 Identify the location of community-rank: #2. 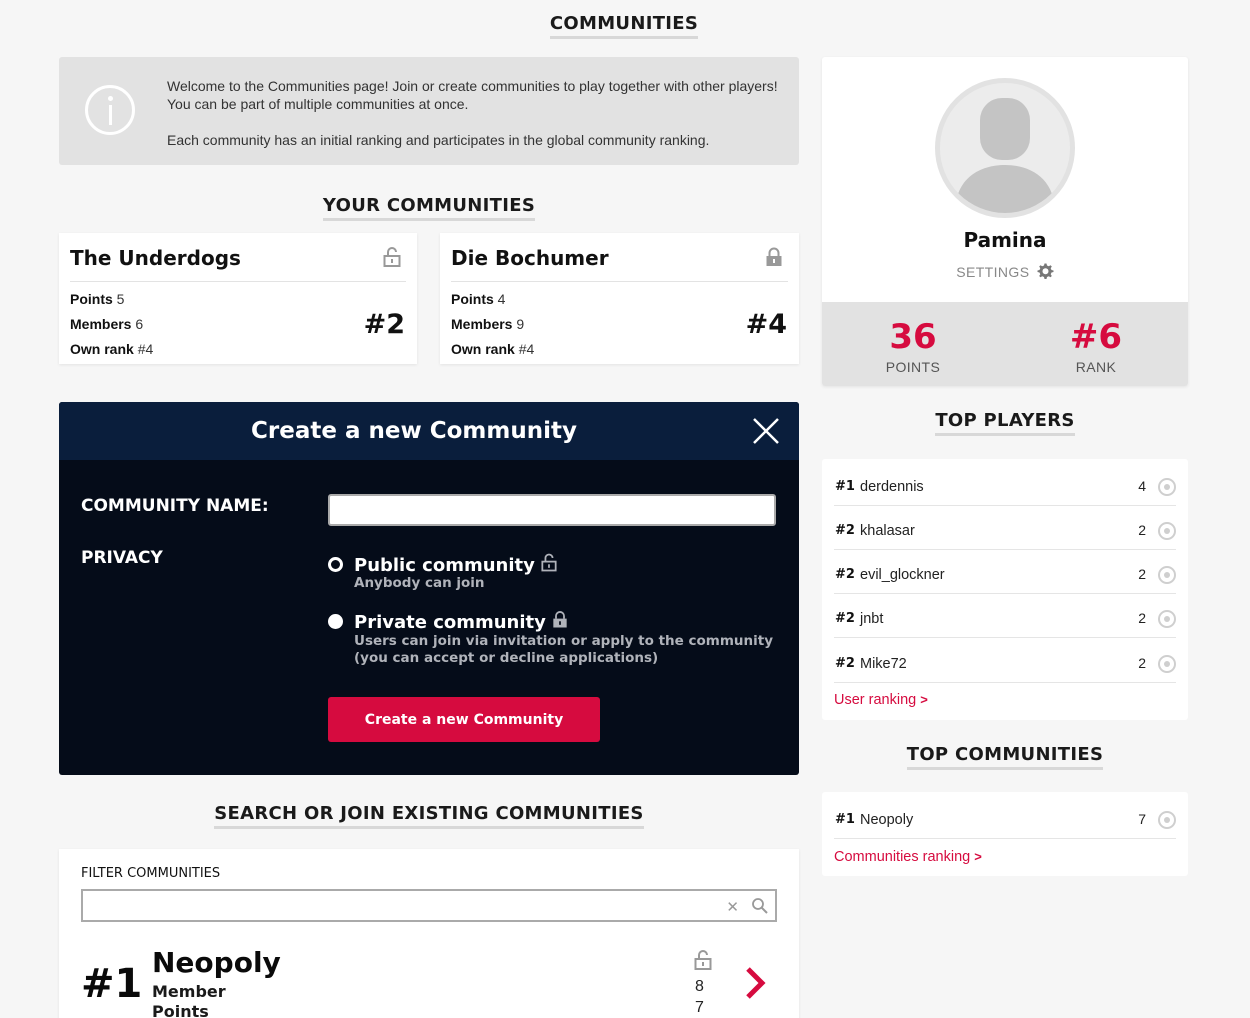
(384, 324).